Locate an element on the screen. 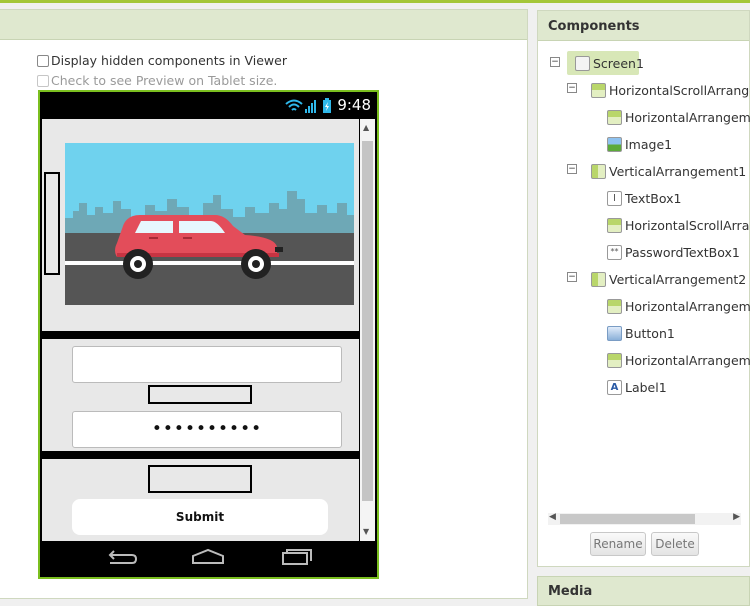 The height and width of the screenshot is (606, 750). media-header: Media is located at coordinates (643, 591).